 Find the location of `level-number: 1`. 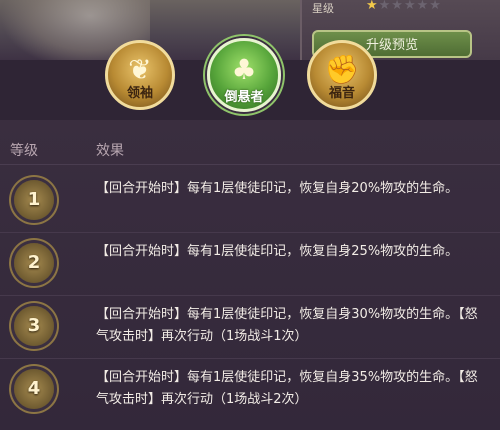

level-number: 1 is located at coordinates (34, 199).